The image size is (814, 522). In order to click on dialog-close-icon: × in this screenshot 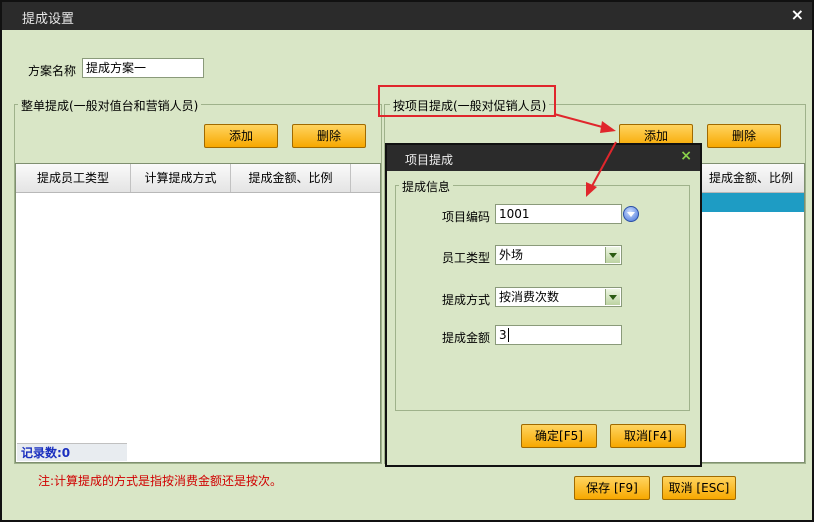, I will do `click(686, 156)`.